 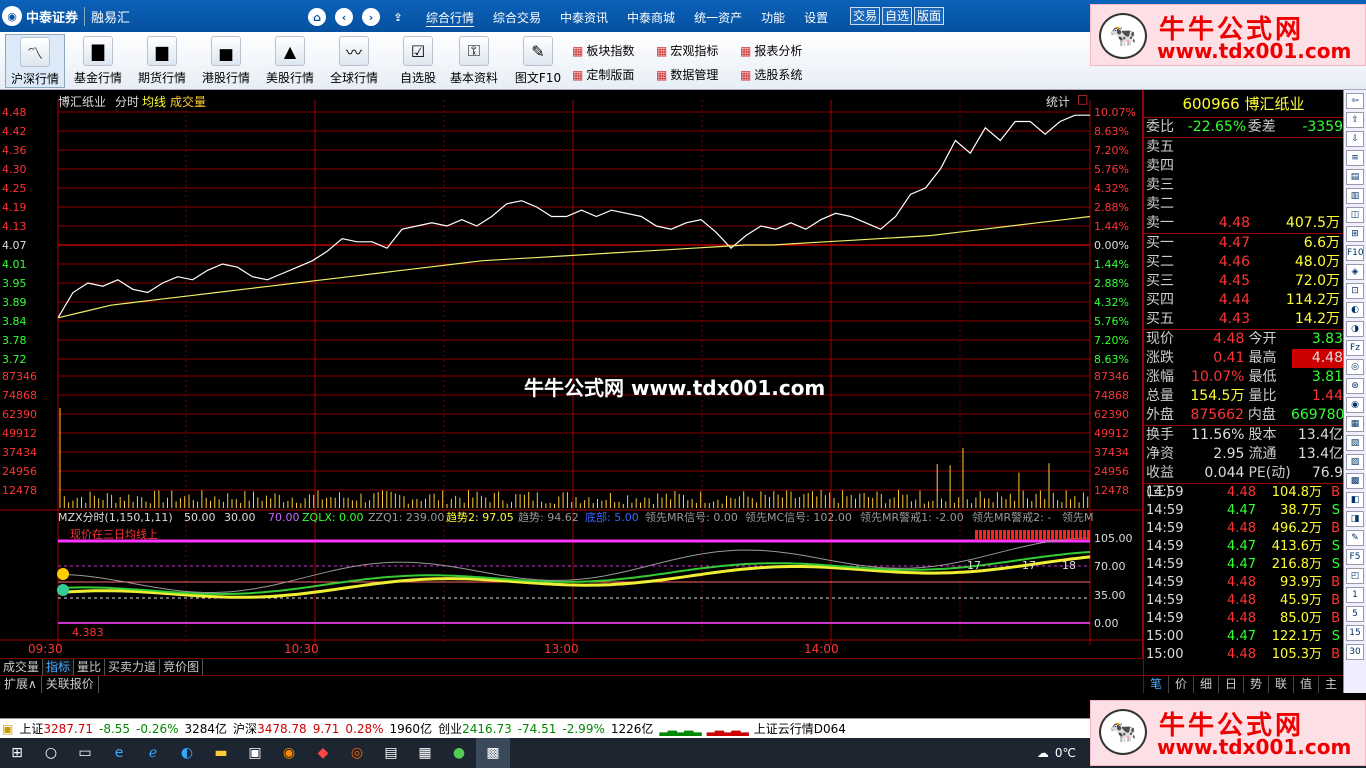 I want to click on side-tool-icon-24: F5, so click(x=1355, y=557).